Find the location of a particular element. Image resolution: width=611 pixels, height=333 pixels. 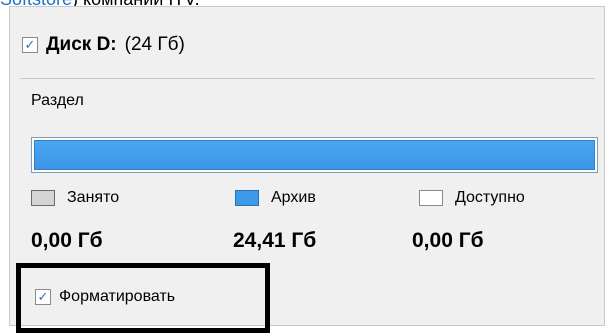

legend-used: Занято is located at coordinates (75, 198).